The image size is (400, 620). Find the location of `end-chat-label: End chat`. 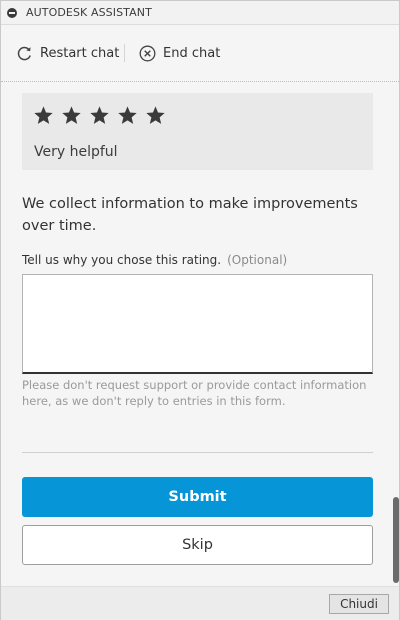

end-chat-label: End chat is located at coordinates (192, 53).